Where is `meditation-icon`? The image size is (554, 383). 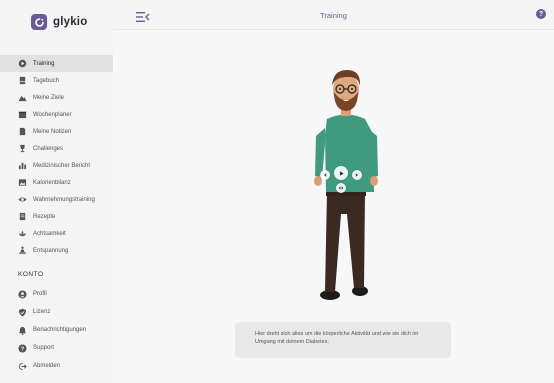 meditation-icon is located at coordinates (22, 250).